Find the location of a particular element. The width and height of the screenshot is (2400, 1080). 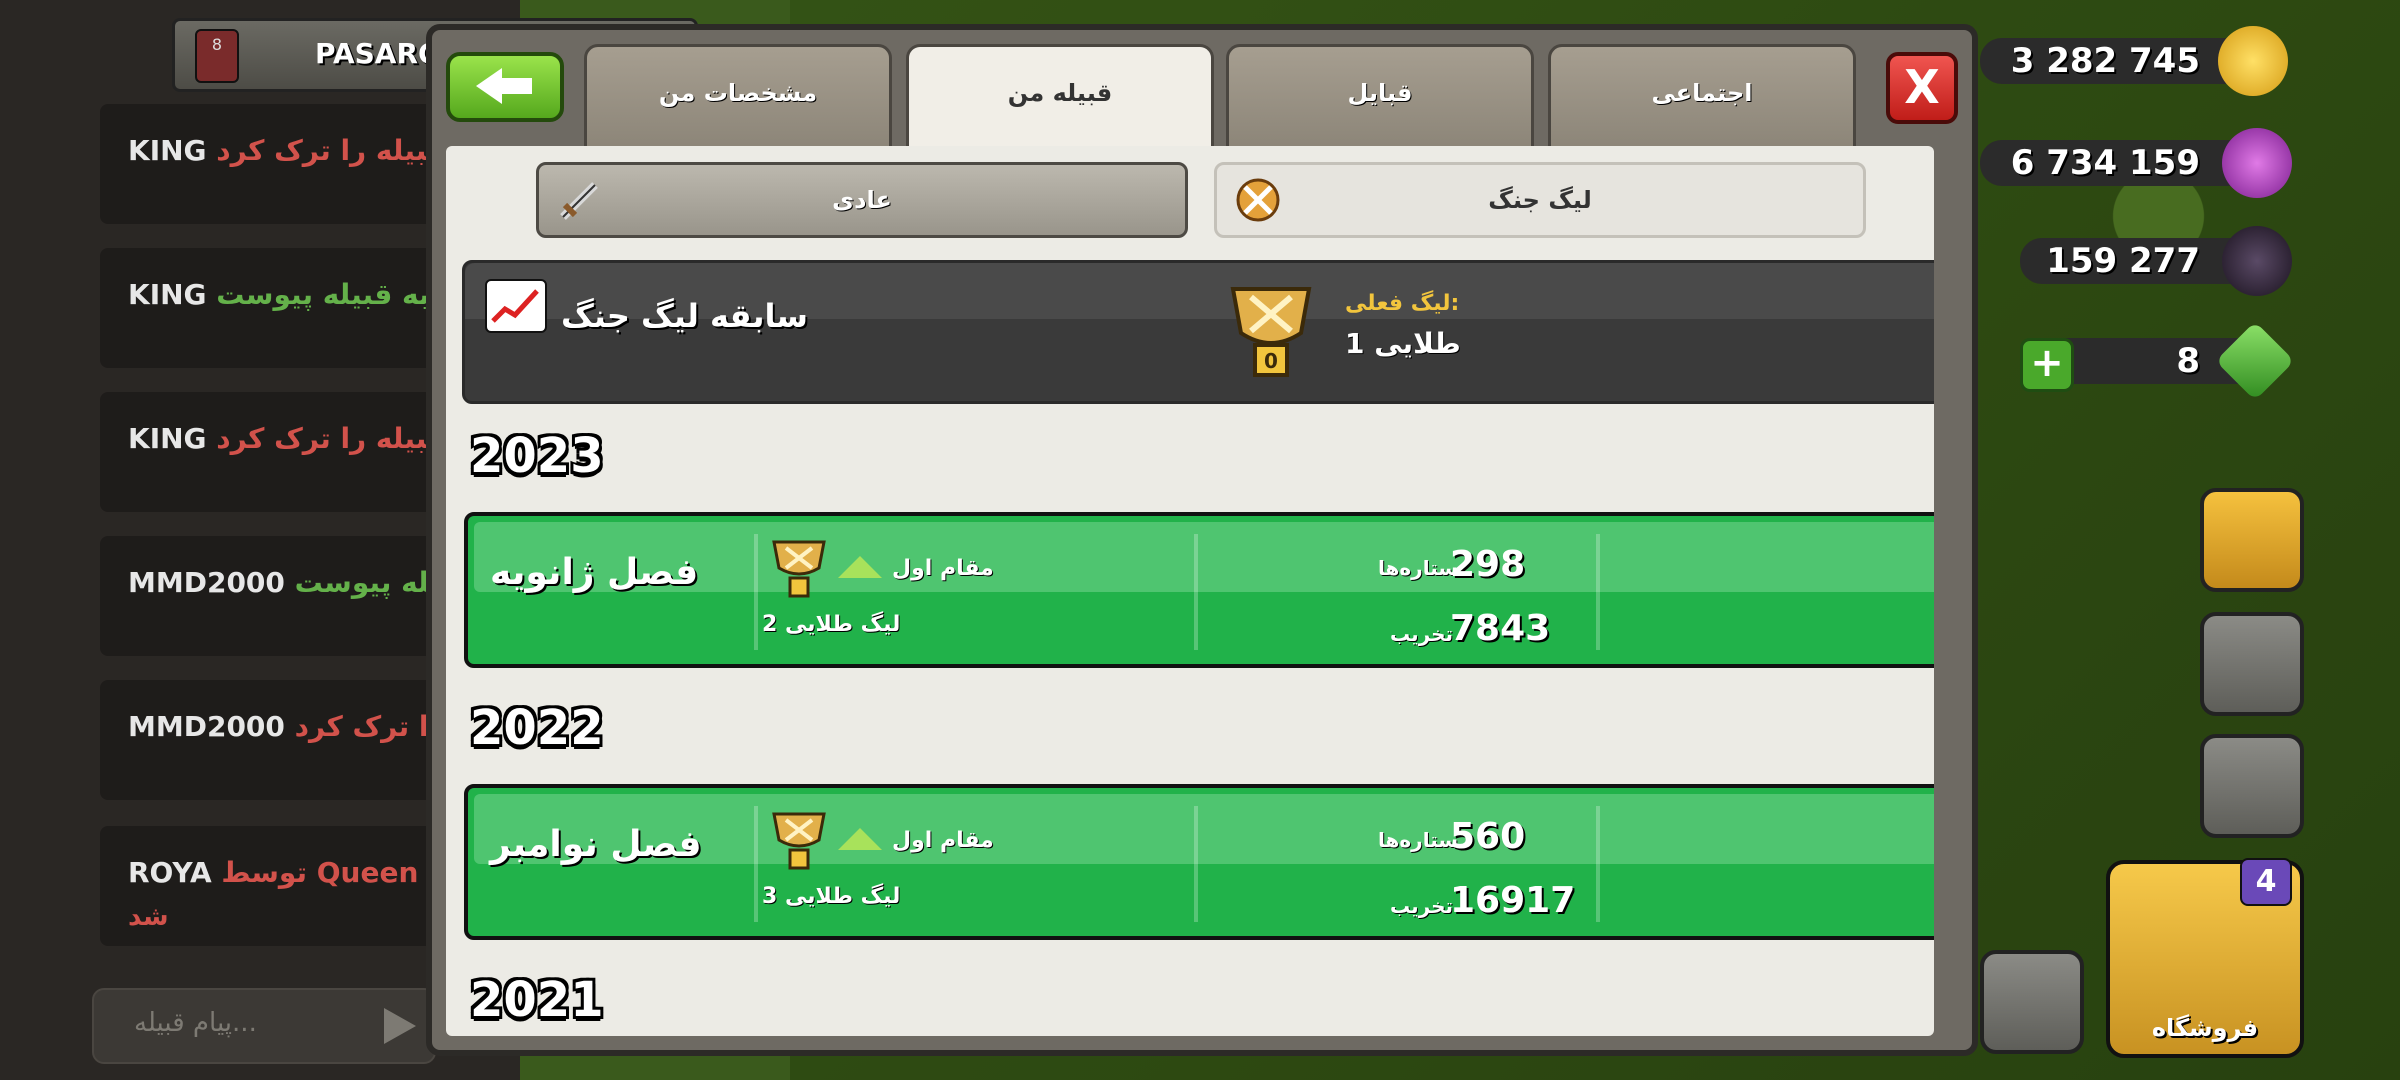

year-heading: 2021 is located at coordinates (537, 1000).